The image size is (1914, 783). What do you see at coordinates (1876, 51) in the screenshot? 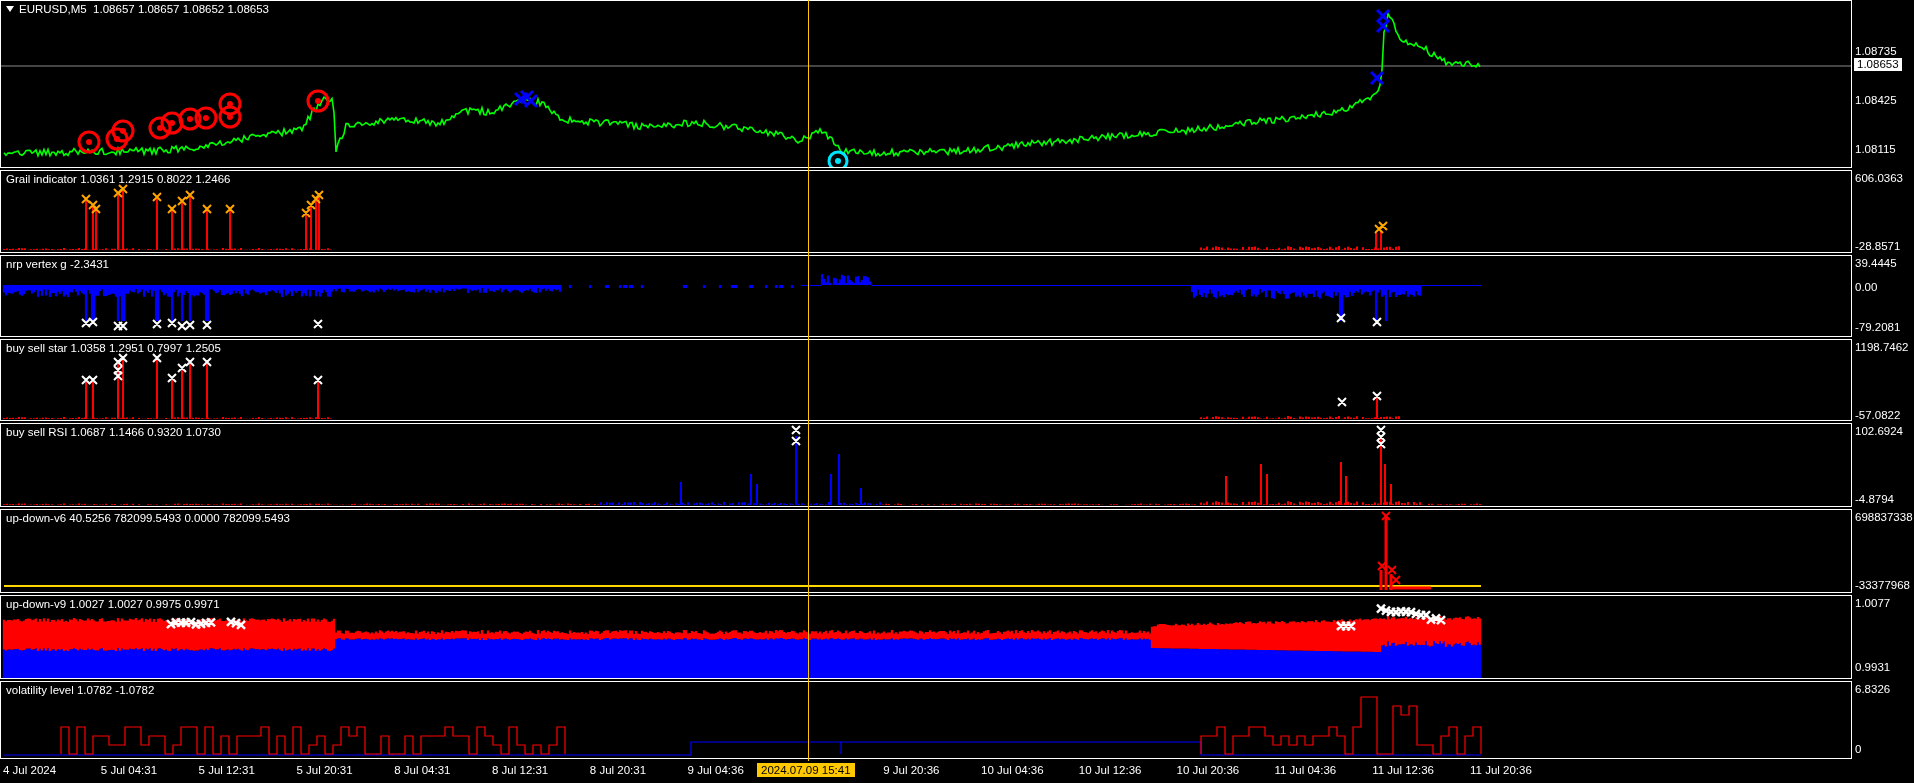
I see `price-axis-label: 1.08735` at bounding box center [1876, 51].